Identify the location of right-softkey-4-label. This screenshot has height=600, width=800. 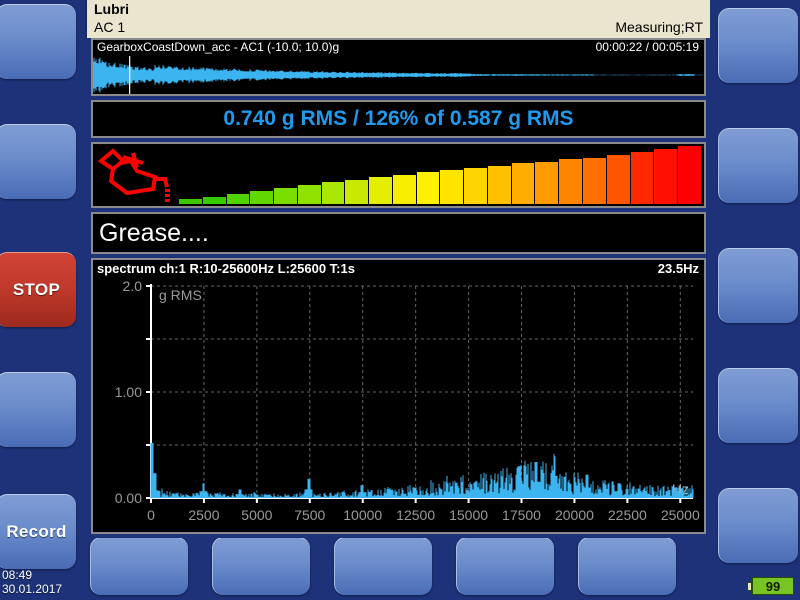
(758, 406).